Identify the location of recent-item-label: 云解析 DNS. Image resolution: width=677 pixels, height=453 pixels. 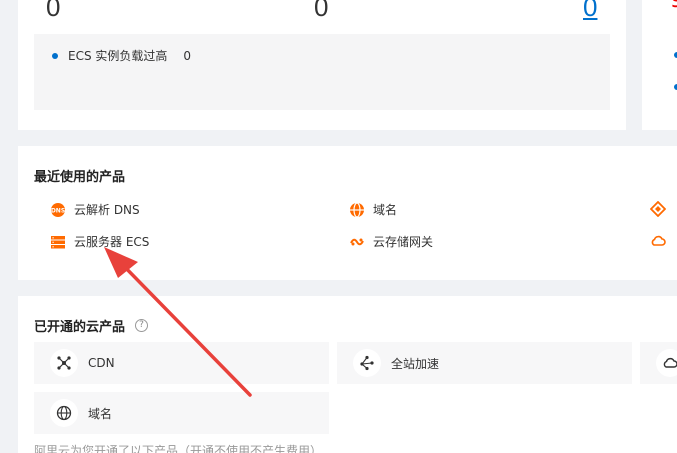
(107, 210).